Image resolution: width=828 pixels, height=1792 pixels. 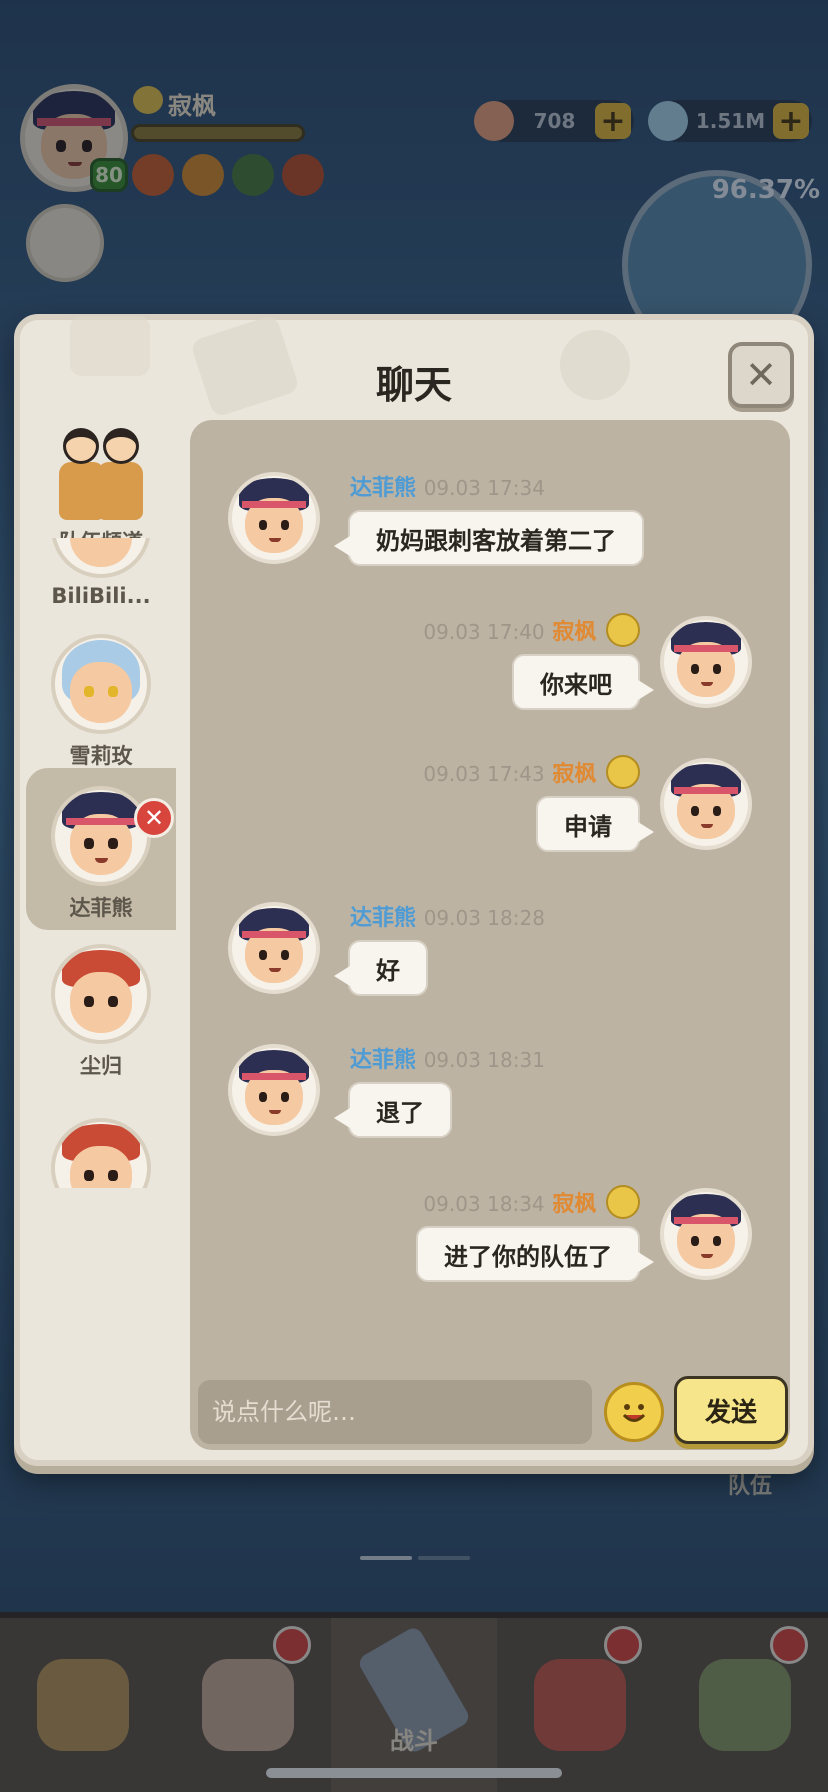 I want to click on message-bubble: 好, so click(x=381, y=968).